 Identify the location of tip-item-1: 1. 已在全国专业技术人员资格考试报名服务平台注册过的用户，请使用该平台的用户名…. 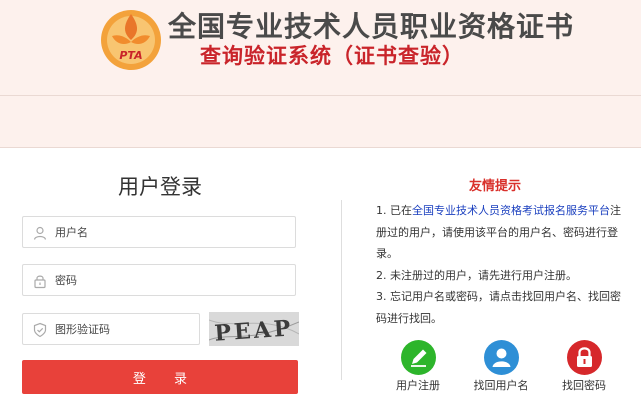
(500, 232).